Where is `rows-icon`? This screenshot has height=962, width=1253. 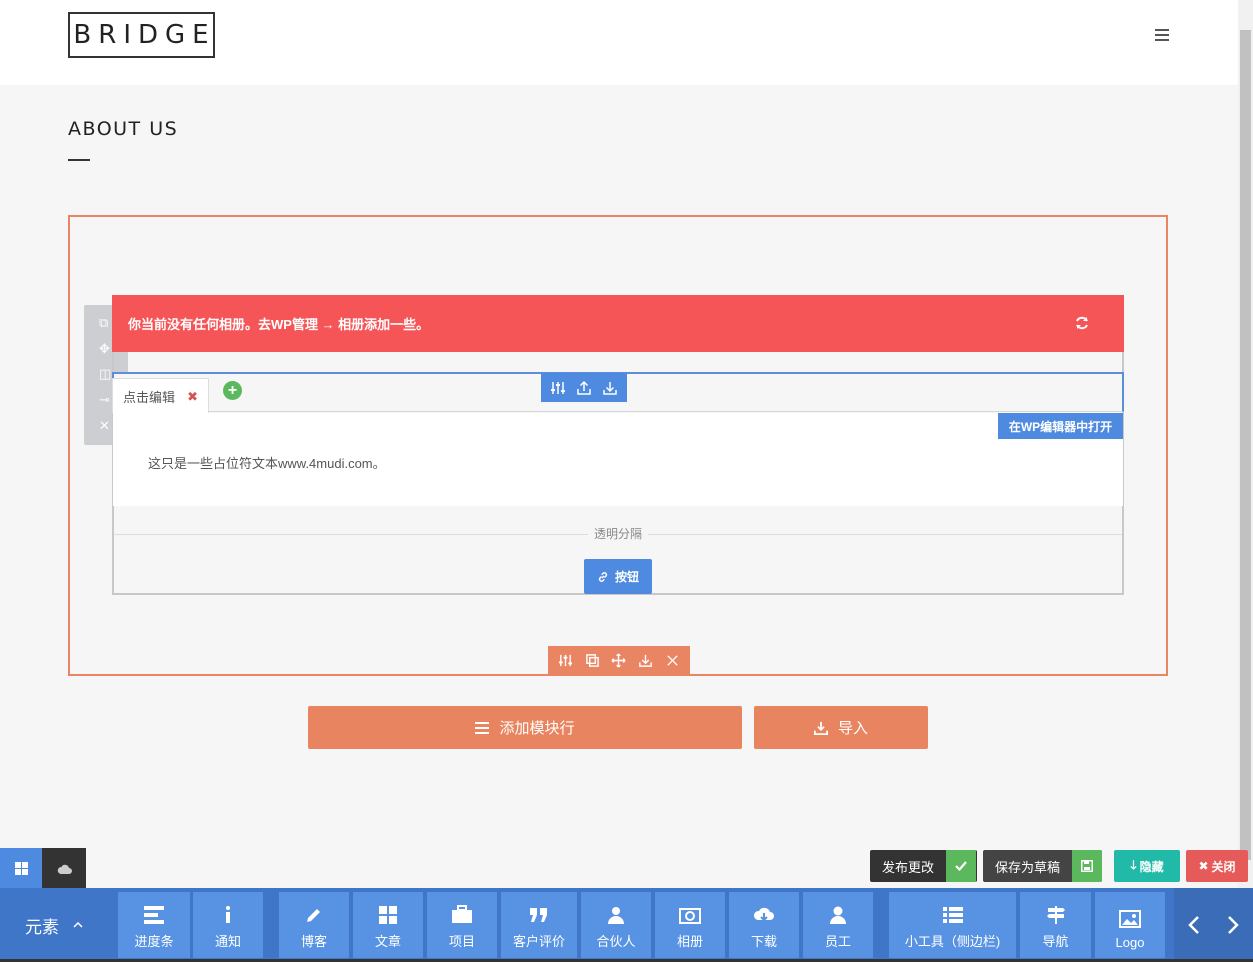
rows-icon is located at coordinates (482, 727).